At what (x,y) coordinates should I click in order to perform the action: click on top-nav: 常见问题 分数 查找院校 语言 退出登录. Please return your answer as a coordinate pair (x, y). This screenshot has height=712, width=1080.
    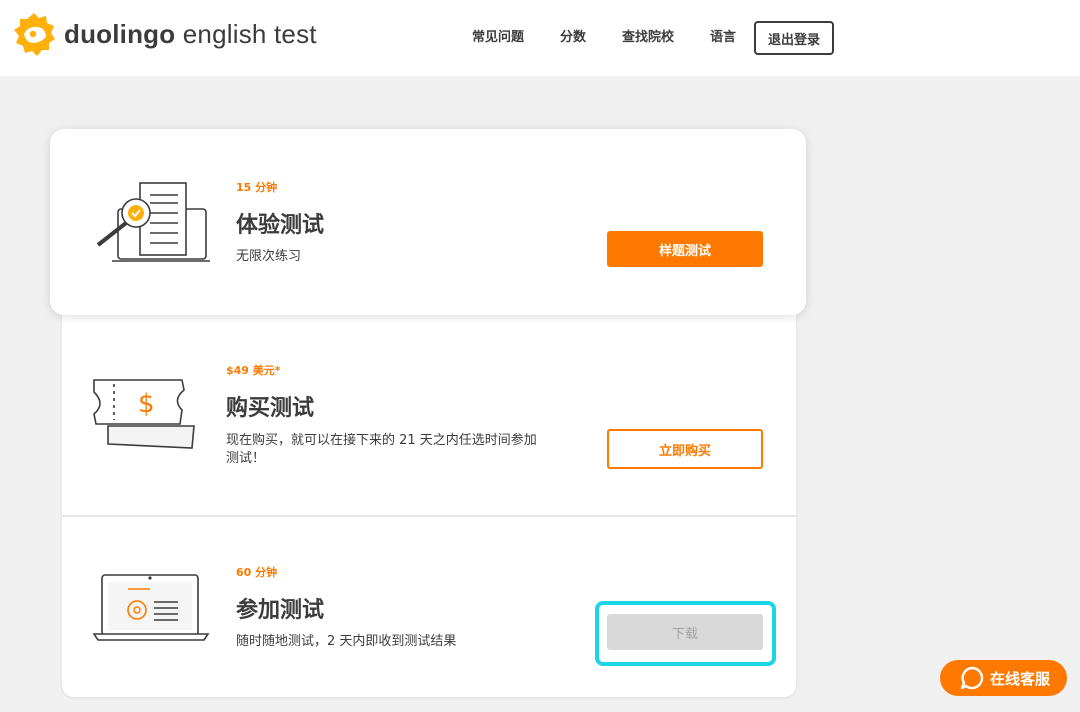
    Looking at the image, I should click on (653, 38).